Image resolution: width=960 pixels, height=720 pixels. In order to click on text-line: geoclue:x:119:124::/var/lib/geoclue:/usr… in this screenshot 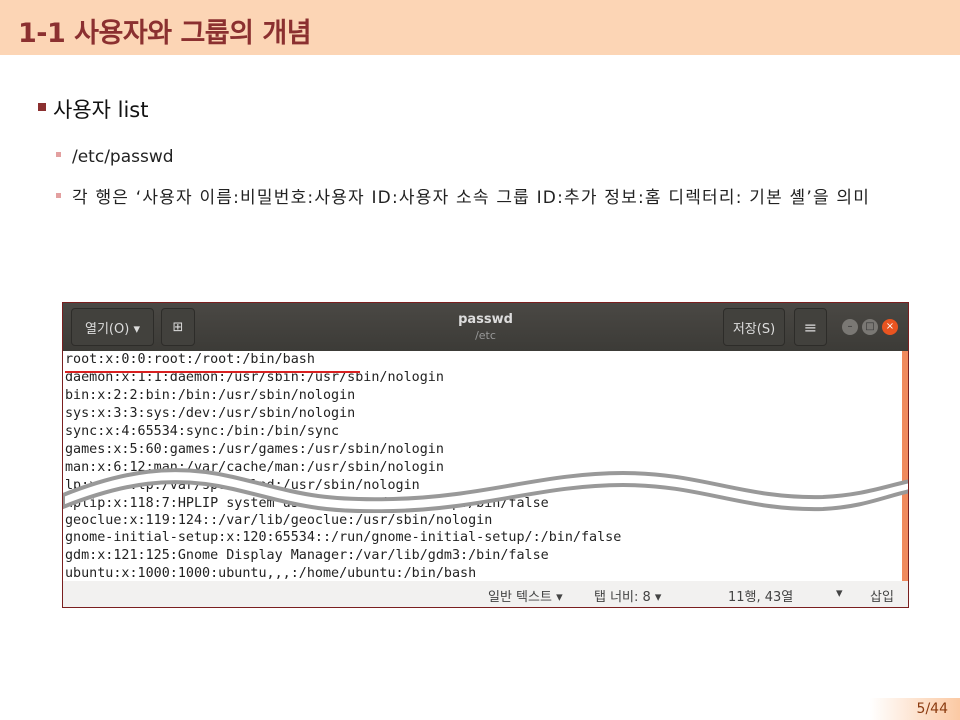, I will do `click(279, 520)`.